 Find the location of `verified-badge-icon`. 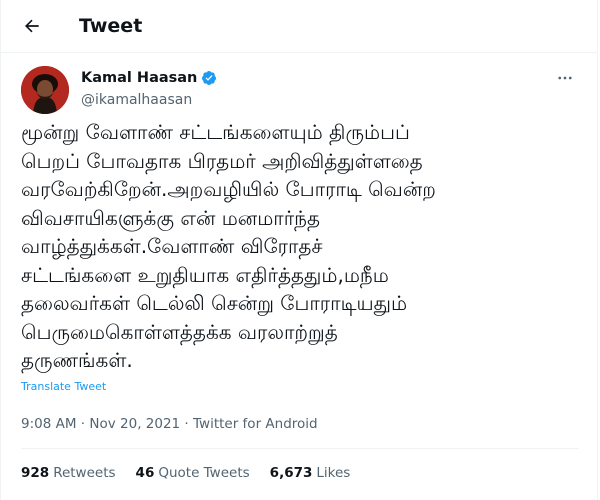

verified-badge-icon is located at coordinates (209, 78).